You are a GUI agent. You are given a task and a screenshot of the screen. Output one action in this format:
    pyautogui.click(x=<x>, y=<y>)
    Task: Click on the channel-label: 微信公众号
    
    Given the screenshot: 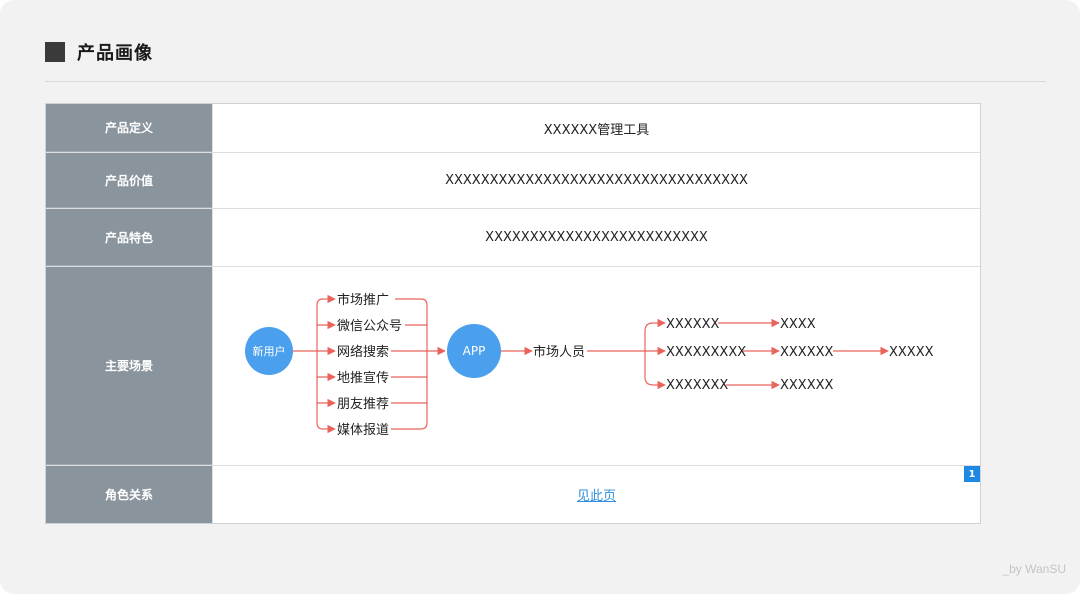 What is the action you would take?
    pyautogui.click(x=369, y=326)
    